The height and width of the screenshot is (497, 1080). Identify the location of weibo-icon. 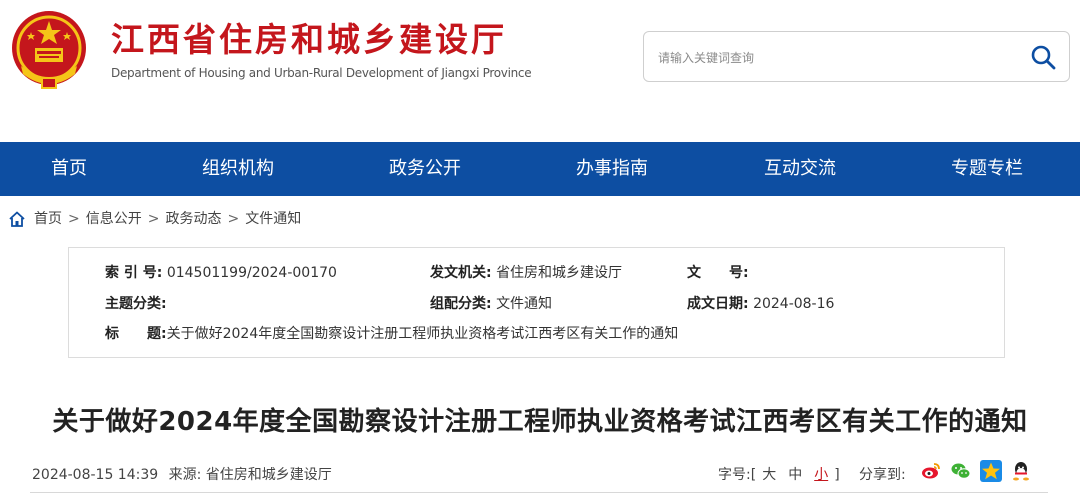
(931, 471).